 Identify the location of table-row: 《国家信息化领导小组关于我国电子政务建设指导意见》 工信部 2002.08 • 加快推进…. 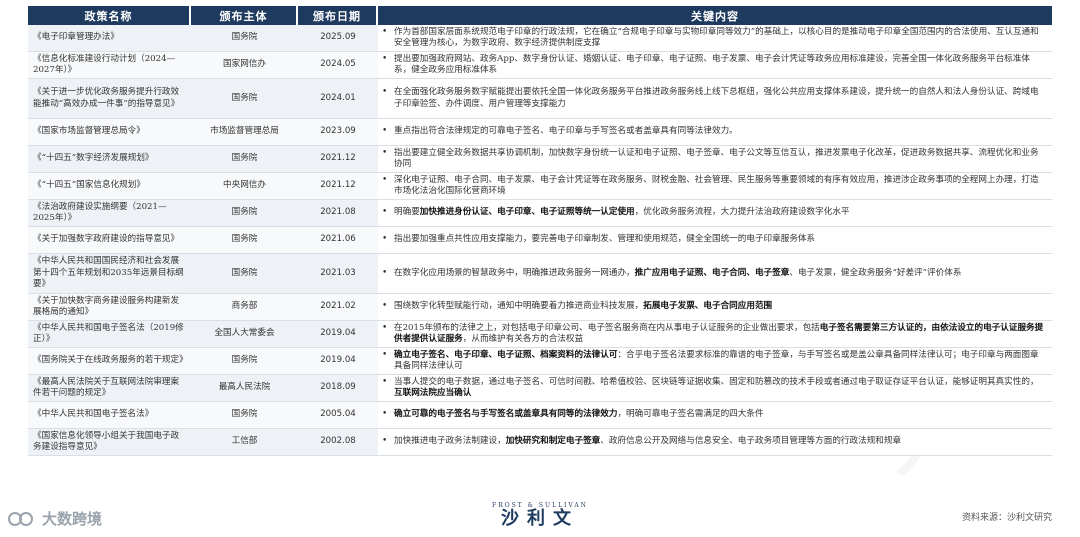
(540, 442).